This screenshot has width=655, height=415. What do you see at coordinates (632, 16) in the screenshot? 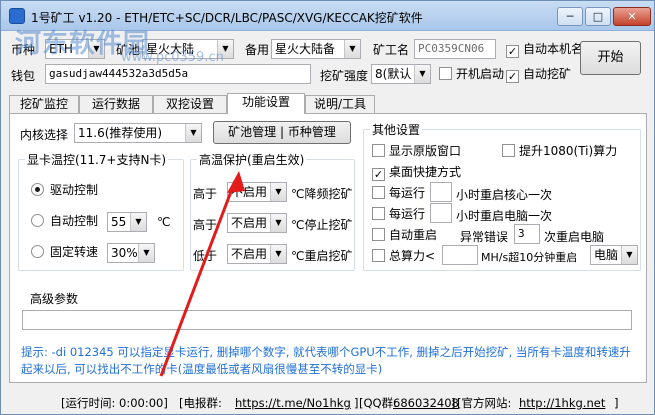
I see `close-button: ✕` at bounding box center [632, 16].